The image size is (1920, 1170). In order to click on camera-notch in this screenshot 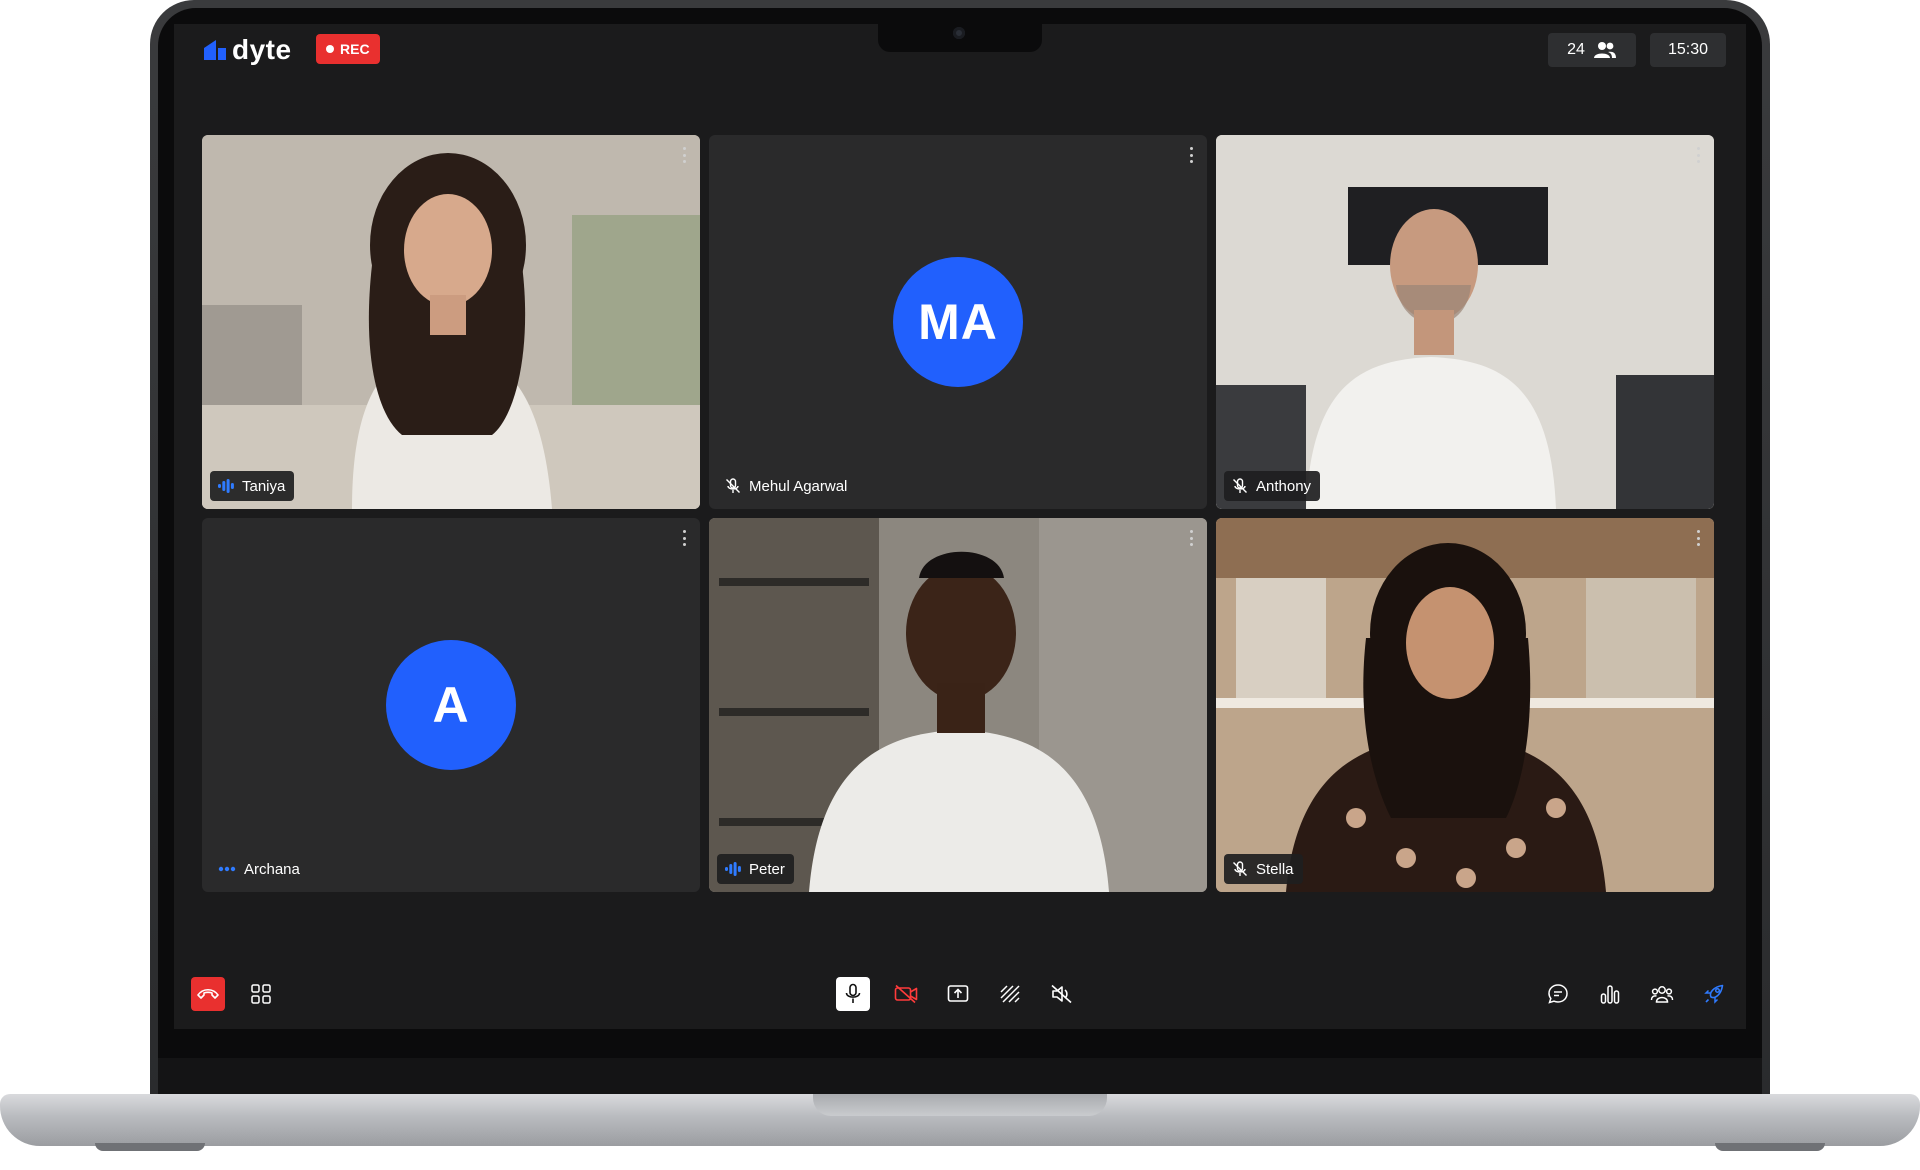, I will do `click(960, 38)`.